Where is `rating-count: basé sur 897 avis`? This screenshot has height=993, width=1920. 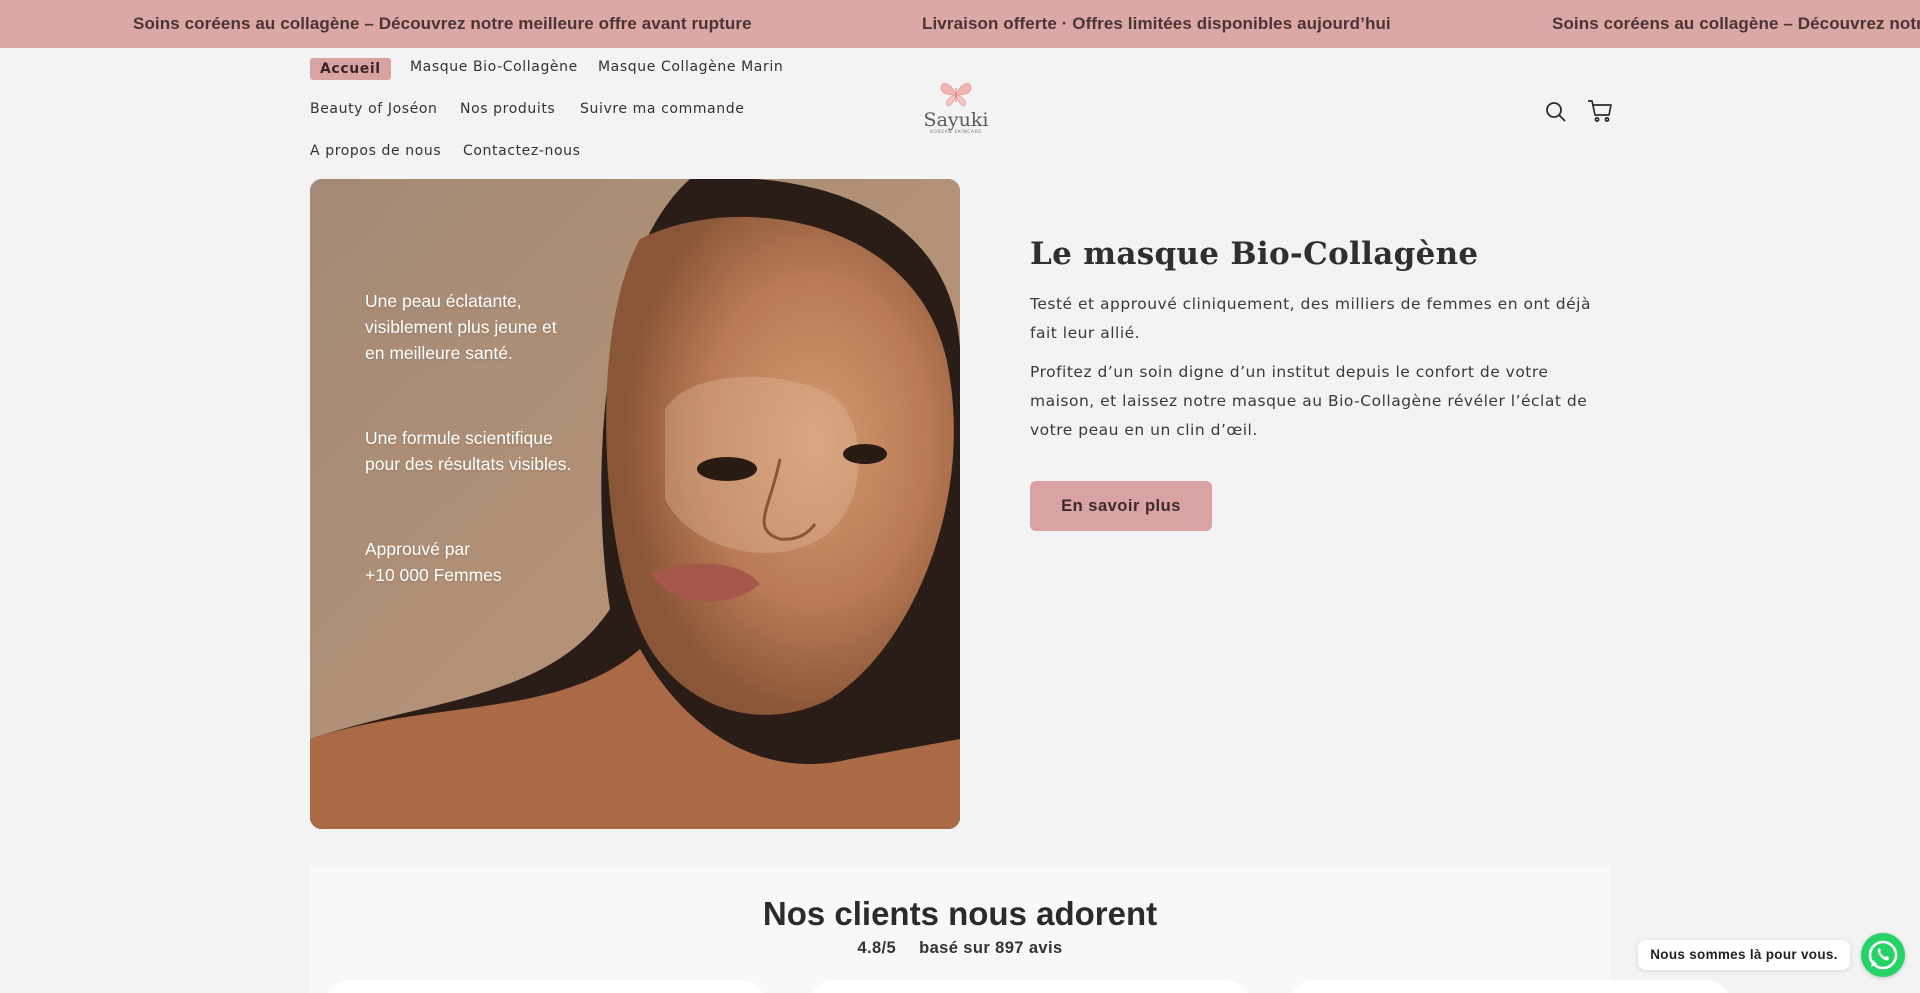 rating-count: basé sur 897 avis is located at coordinates (991, 948).